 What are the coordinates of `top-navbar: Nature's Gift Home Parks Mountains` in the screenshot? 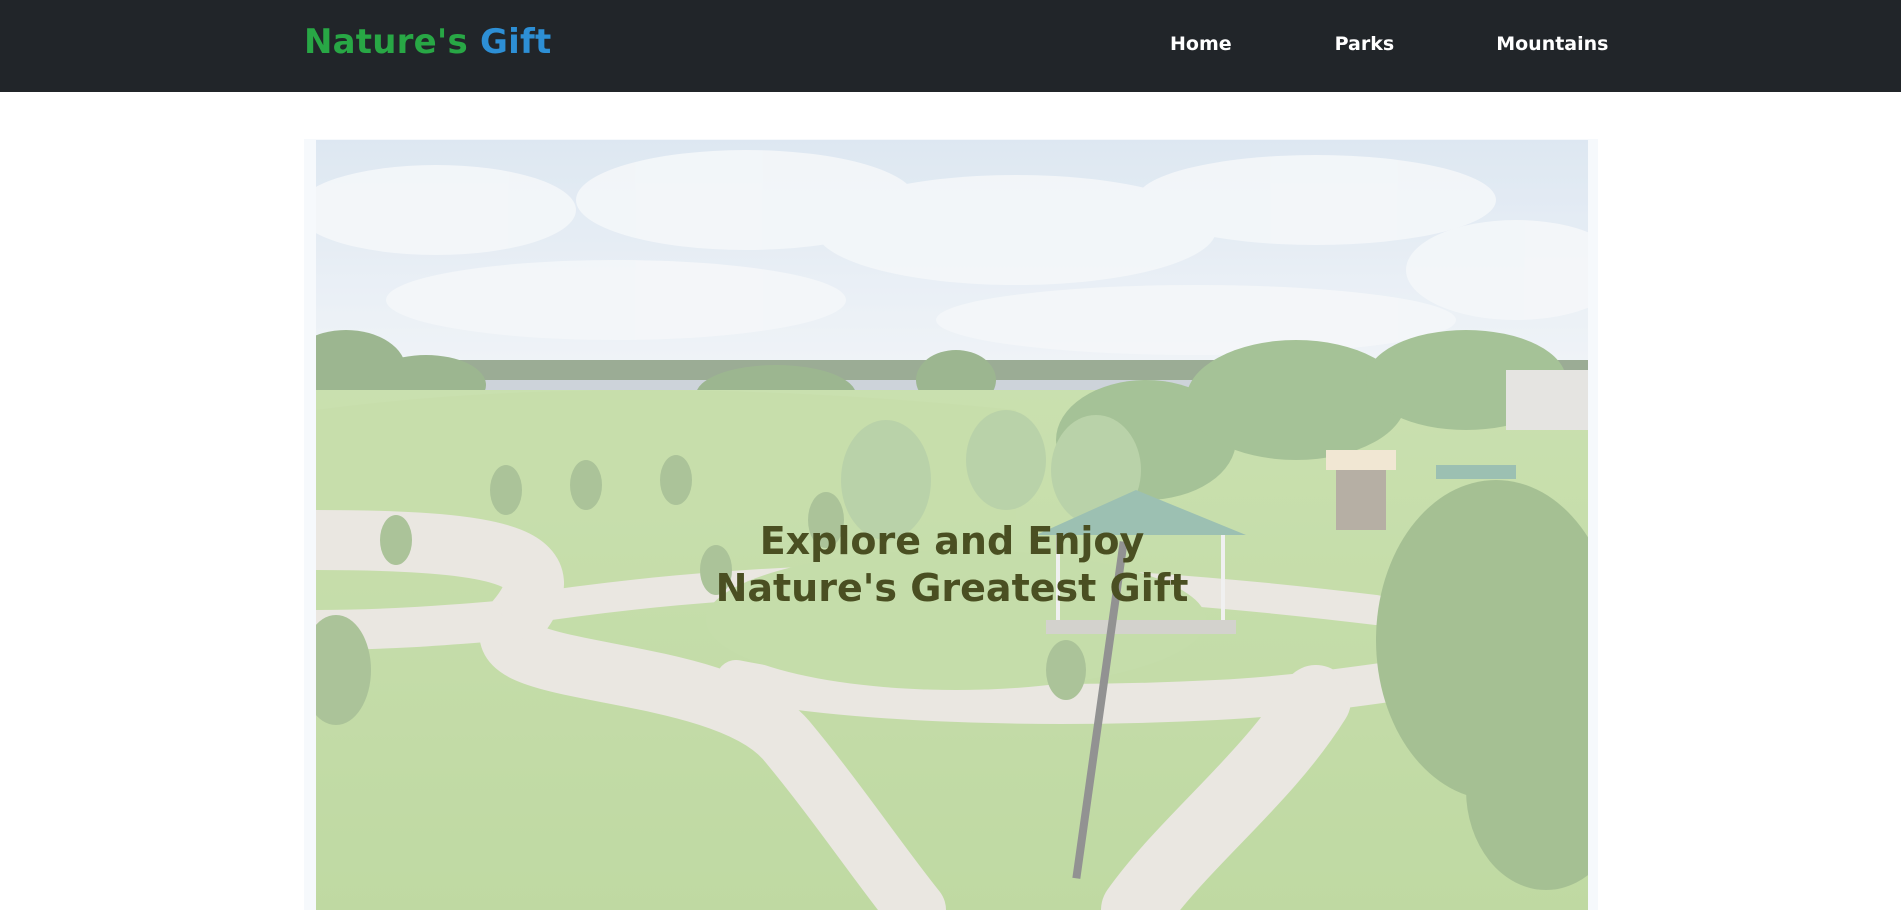 It's located at (950, 46).